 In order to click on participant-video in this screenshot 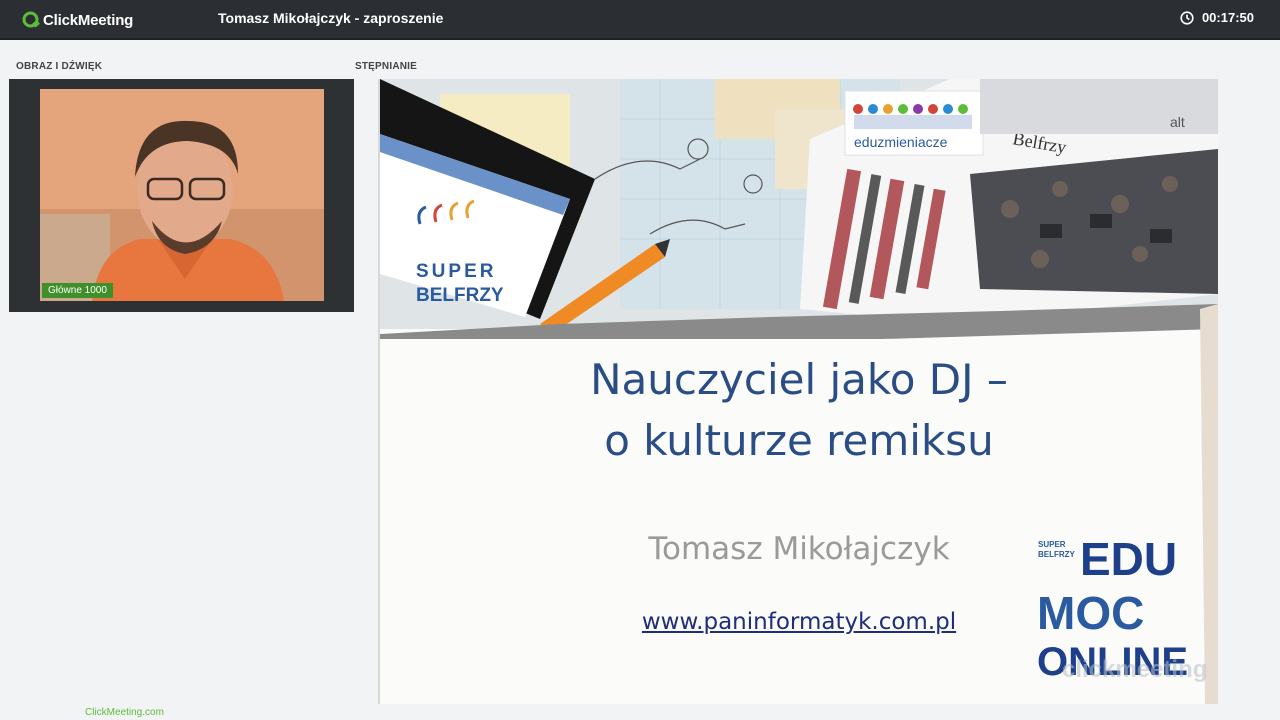, I will do `click(182, 195)`.